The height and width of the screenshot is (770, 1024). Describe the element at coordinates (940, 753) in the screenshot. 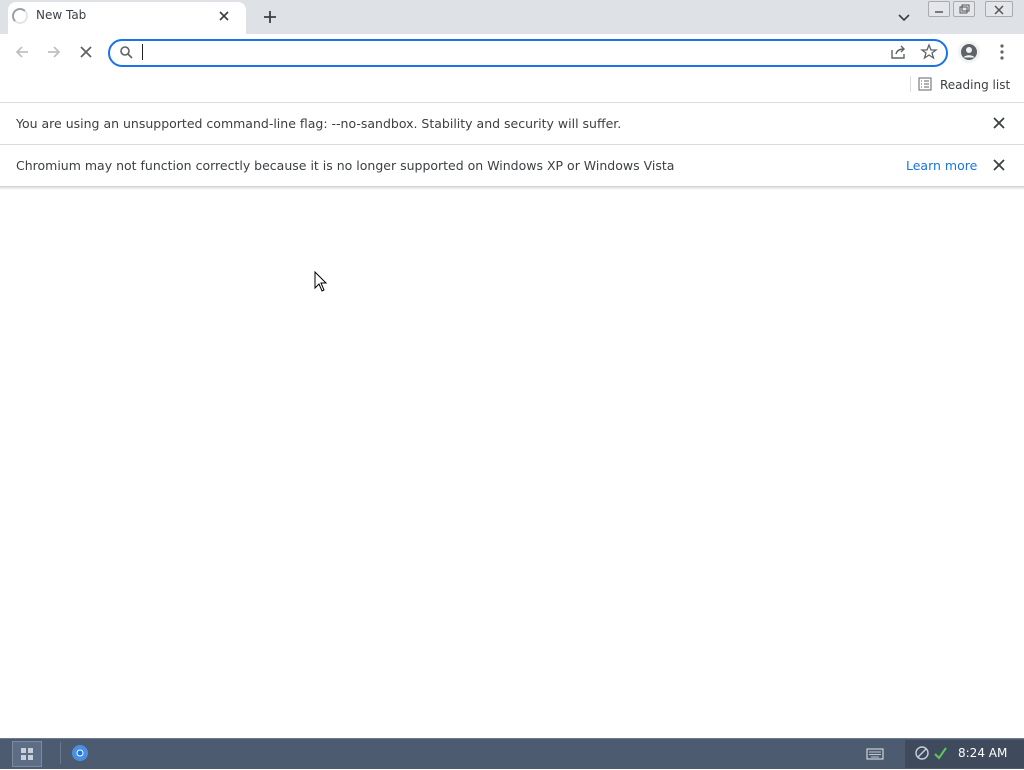

I see `security-shield-icon` at that location.